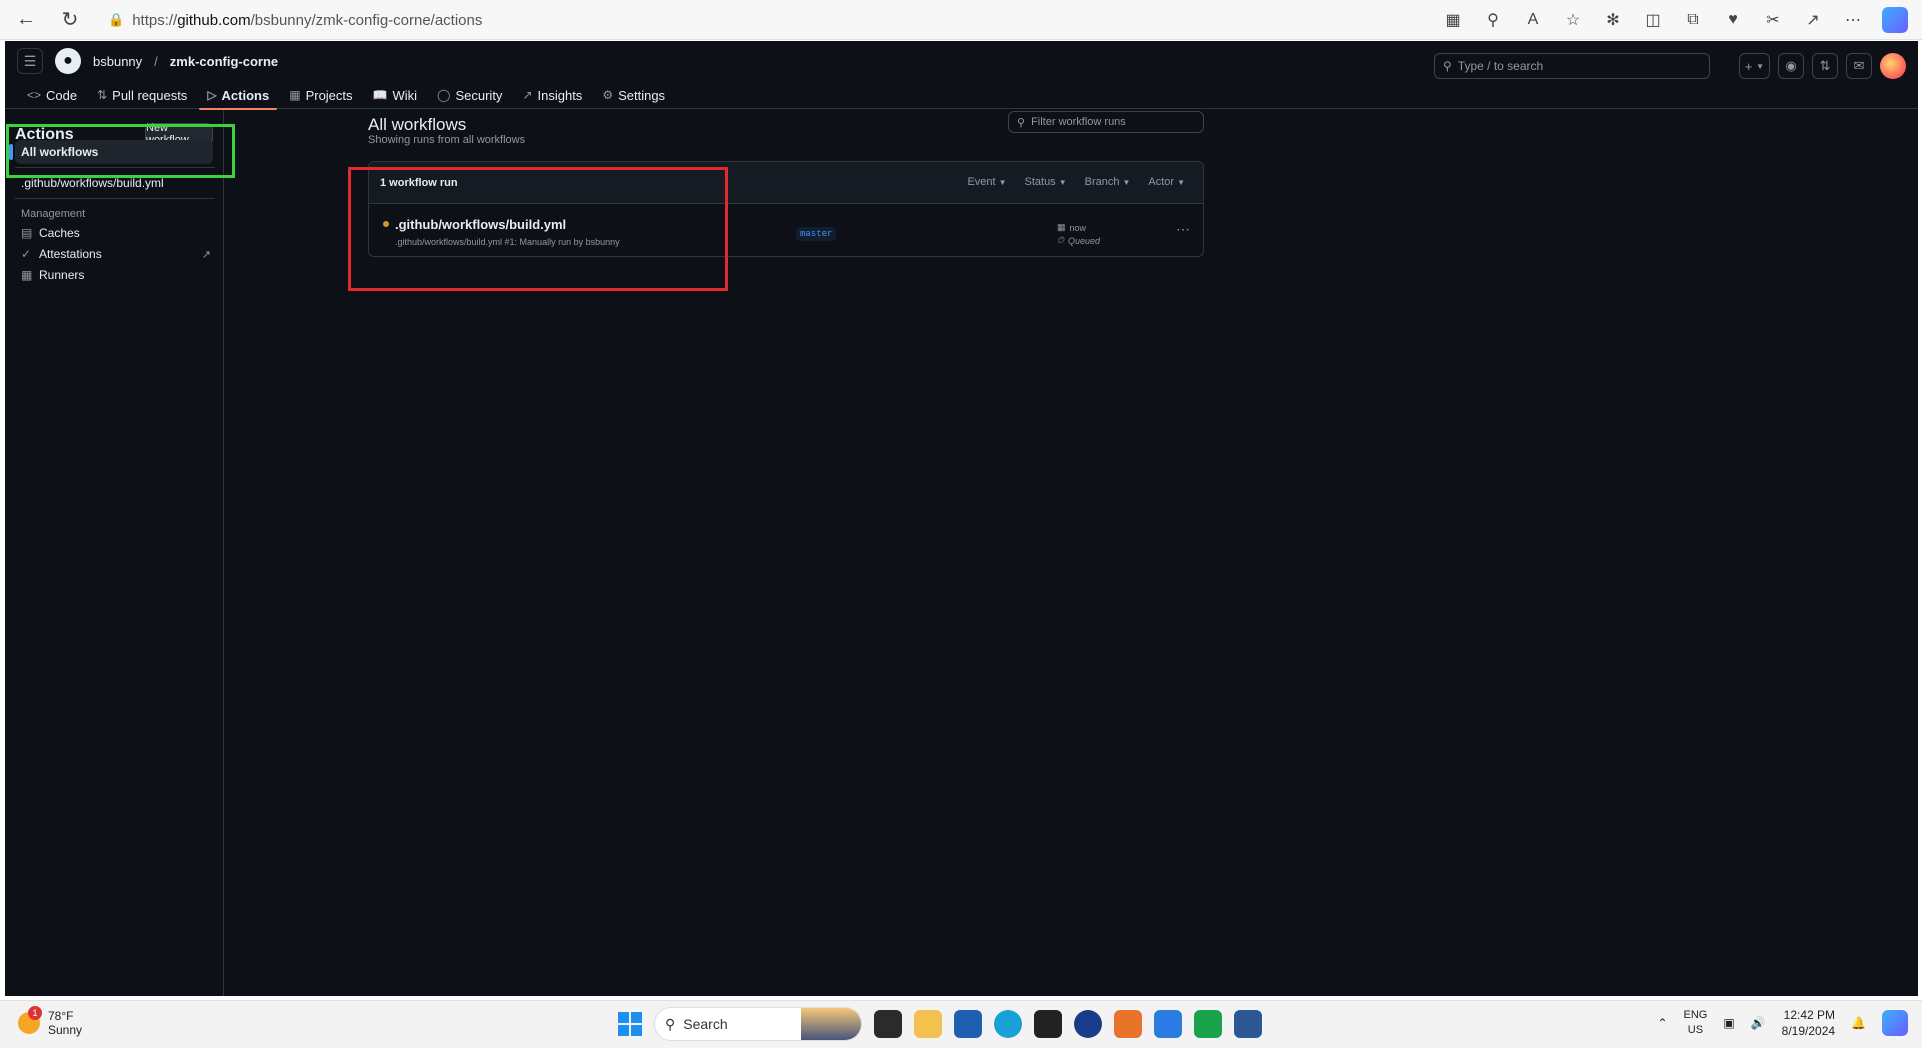 Image resolution: width=1922 pixels, height=1048 pixels. What do you see at coordinates (116, 275) in the screenshot?
I see `sidebar-item-runners: ▦ Runners` at bounding box center [116, 275].